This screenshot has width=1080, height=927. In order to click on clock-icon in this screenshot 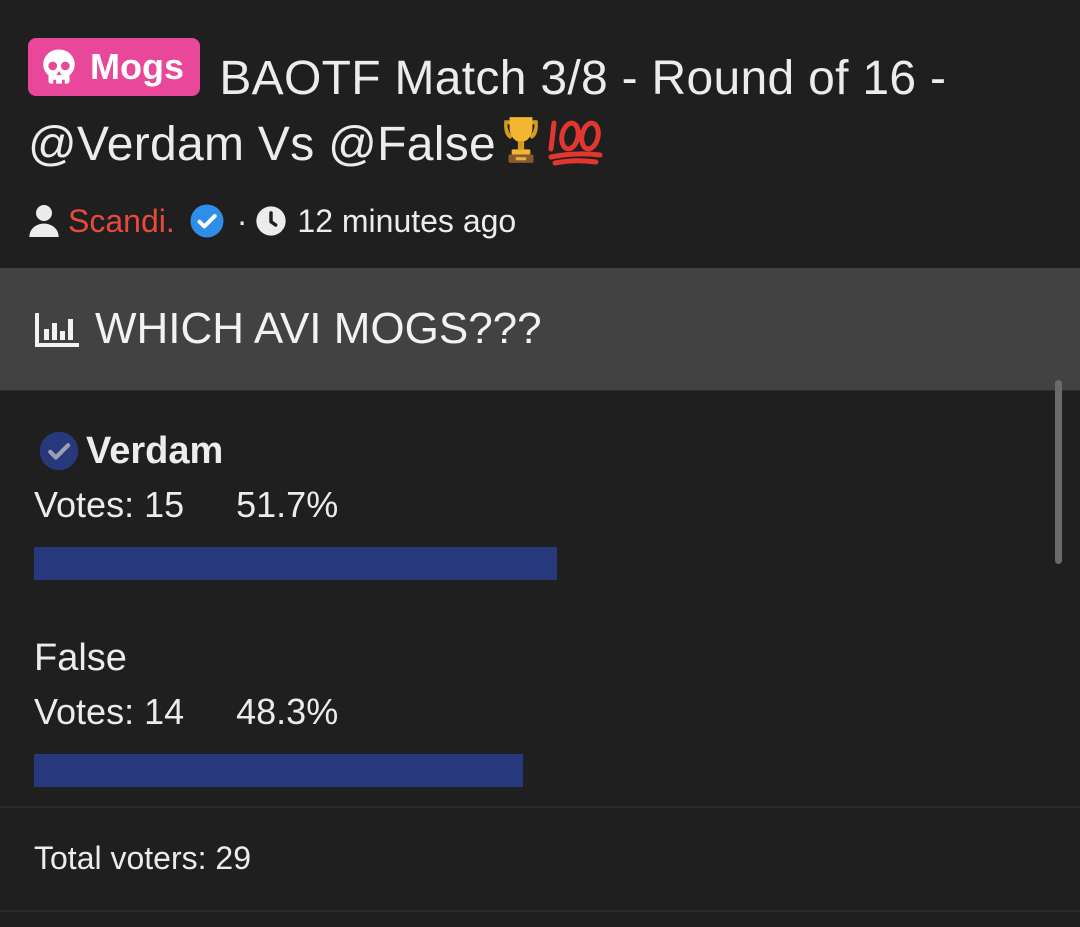, I will do `click(271, 221)`.